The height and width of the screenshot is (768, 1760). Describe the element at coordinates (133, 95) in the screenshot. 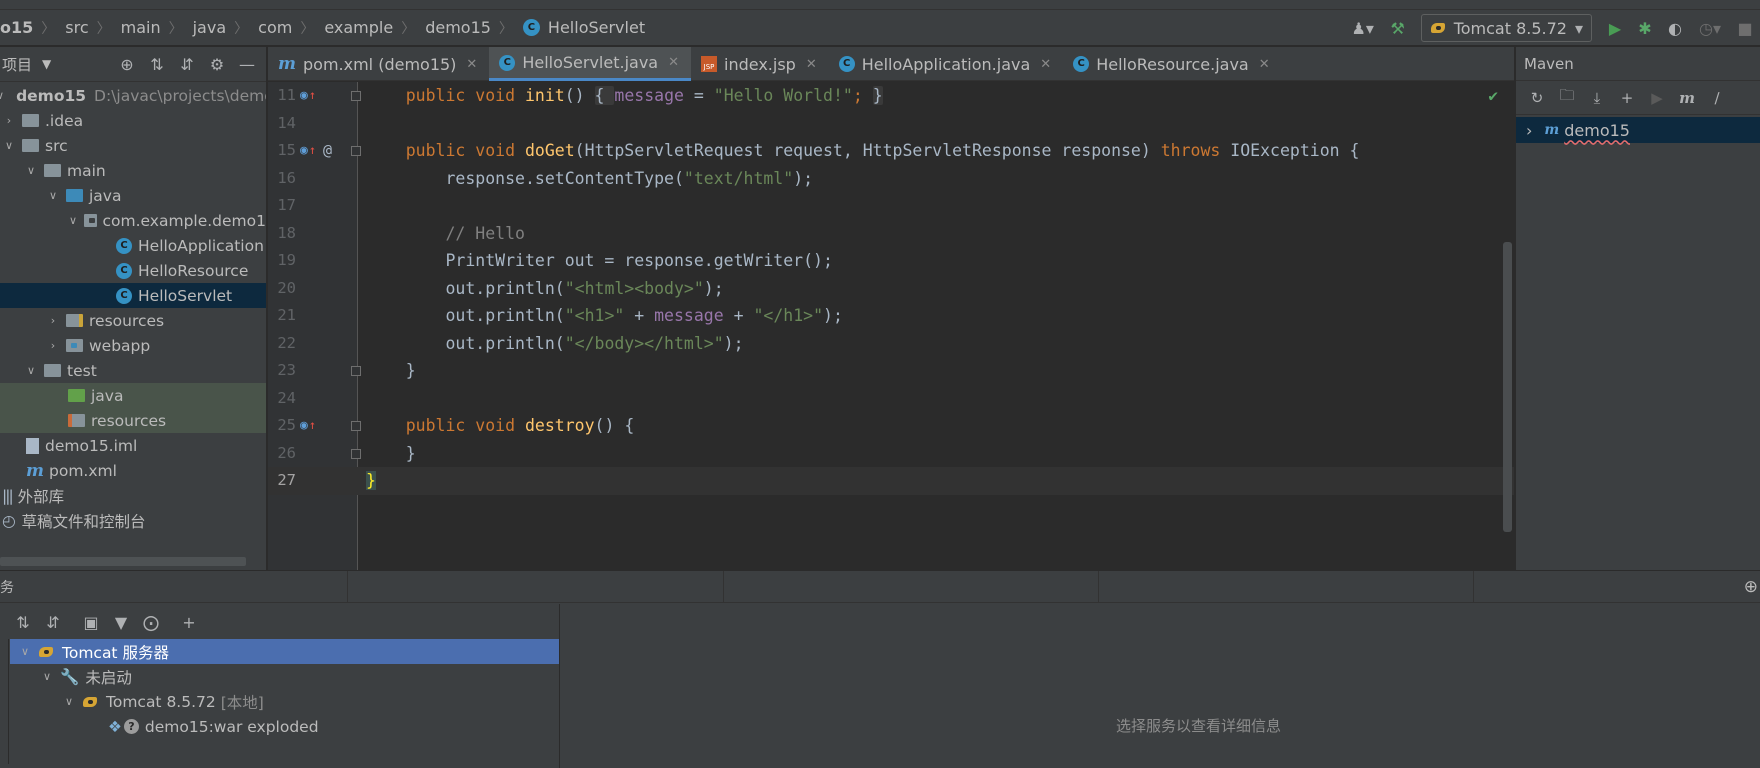

I see `tree-item-project-root: ∨ demo15 D:\javac\projects\demo` at that location.